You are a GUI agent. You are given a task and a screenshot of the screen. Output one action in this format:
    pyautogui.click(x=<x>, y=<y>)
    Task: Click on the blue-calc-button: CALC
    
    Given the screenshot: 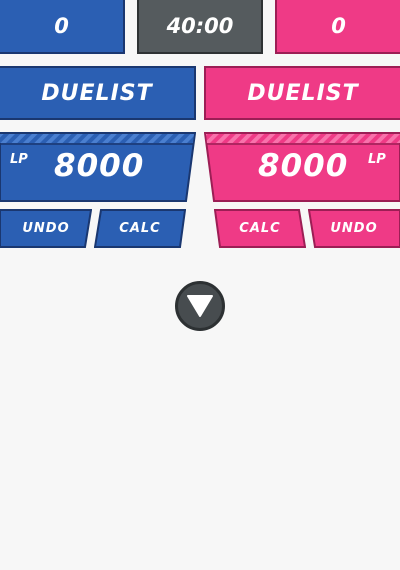 What is the action you would take?
    pyautogui.click(x=140, y=228)
    